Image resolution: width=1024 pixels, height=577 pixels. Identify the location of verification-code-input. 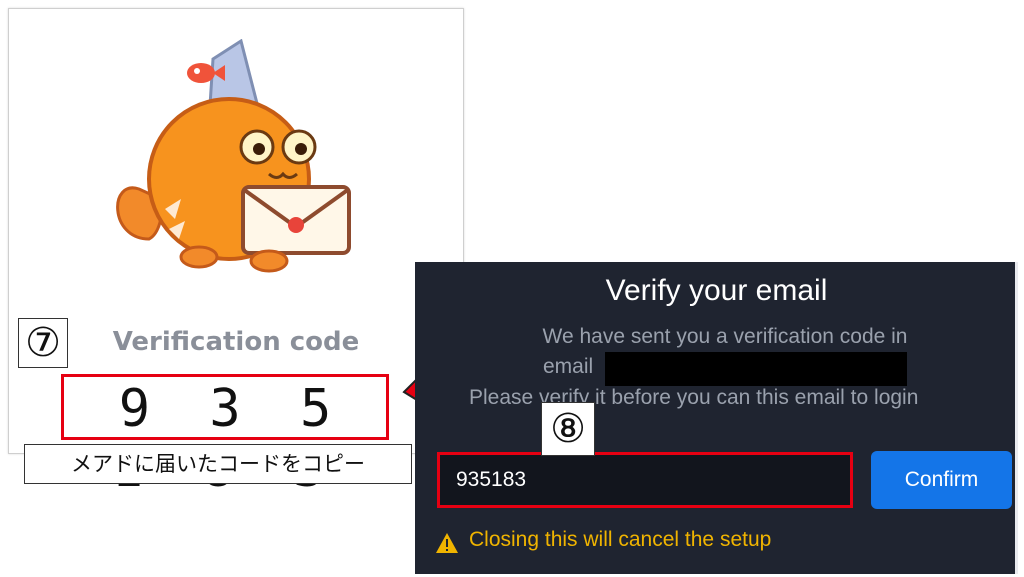
(645, 480).